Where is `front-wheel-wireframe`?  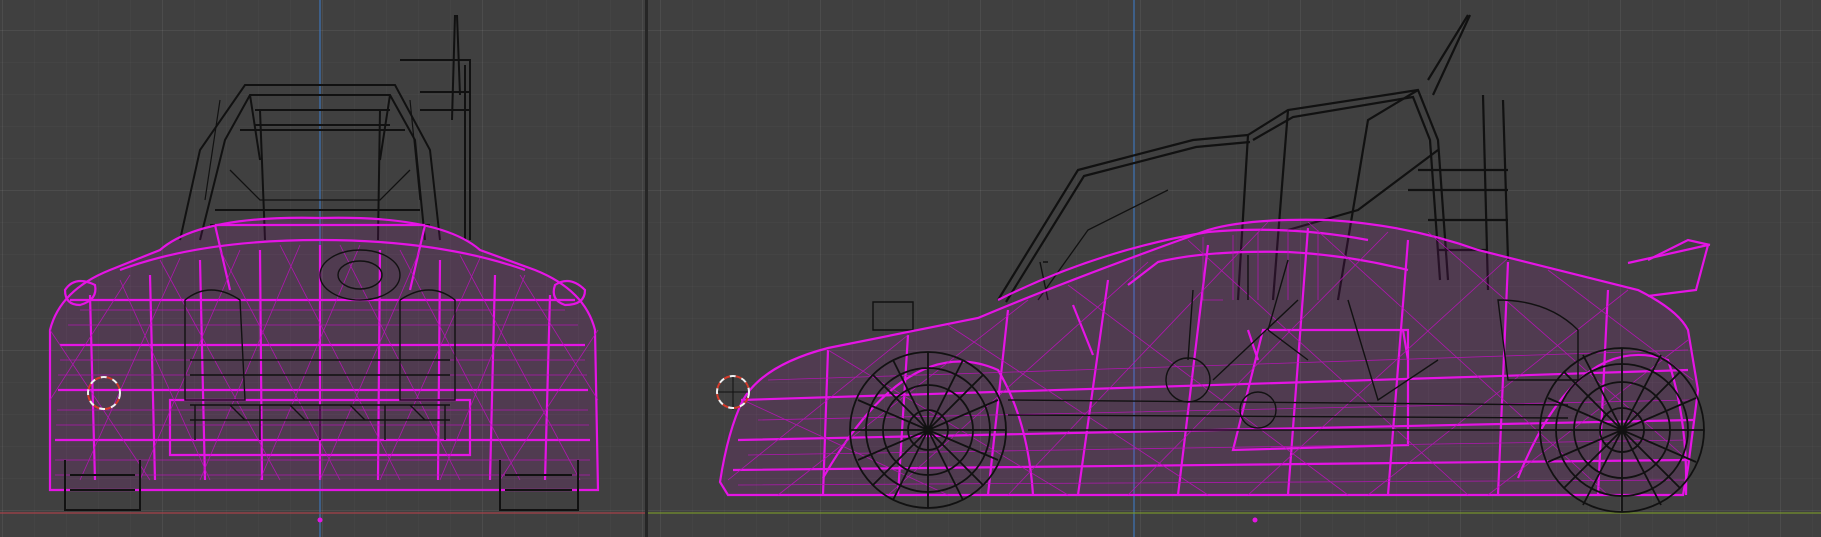
front-wheel-wireframe is located at coordinates (928, 430).